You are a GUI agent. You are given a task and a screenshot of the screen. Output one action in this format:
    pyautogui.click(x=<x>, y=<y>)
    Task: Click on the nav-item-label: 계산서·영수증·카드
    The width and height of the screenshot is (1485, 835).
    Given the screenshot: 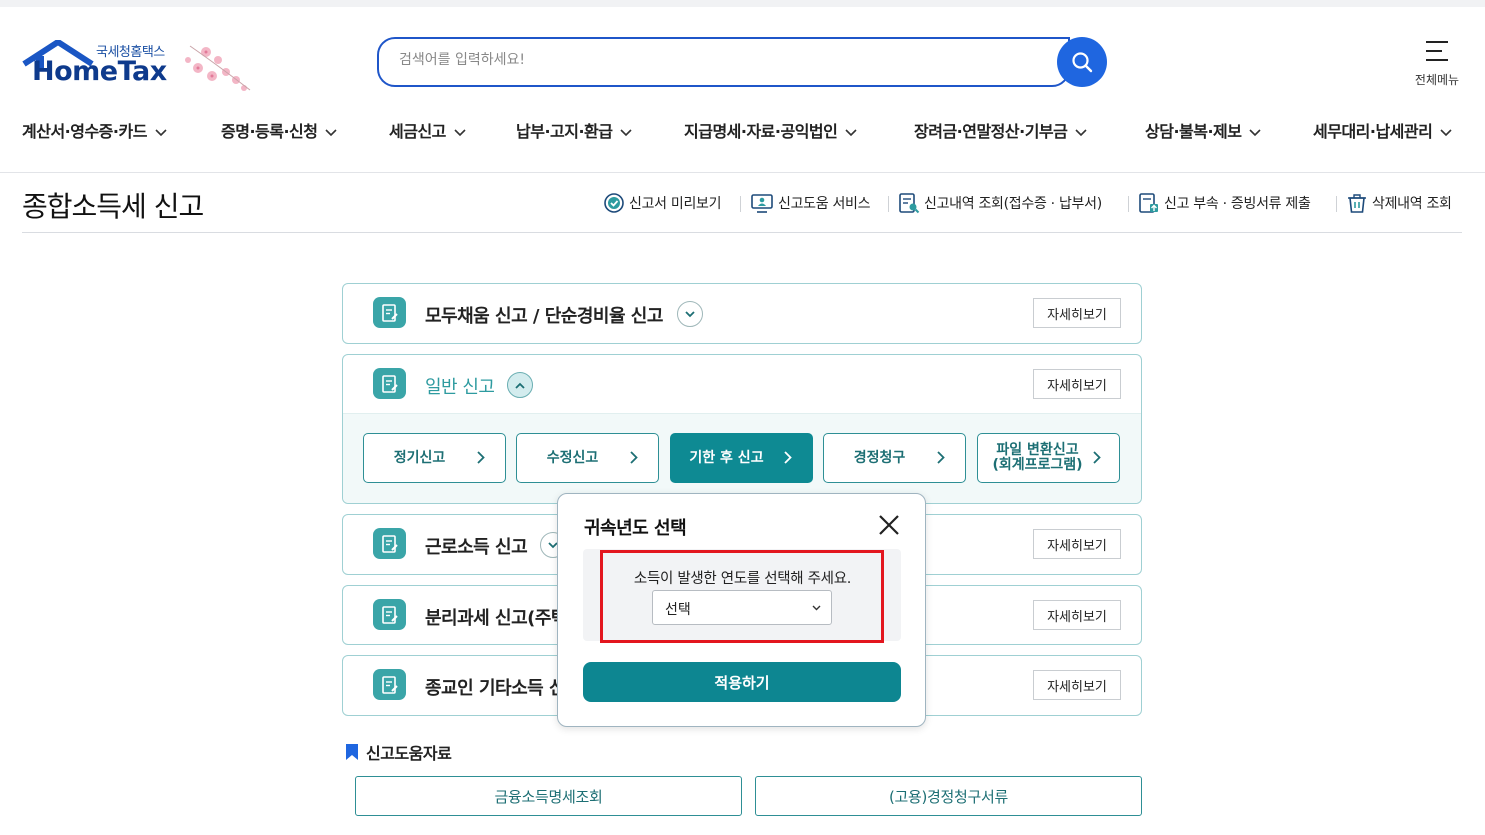 What is the action you would take?
    pyautogui.click(x=84, y=131)
    